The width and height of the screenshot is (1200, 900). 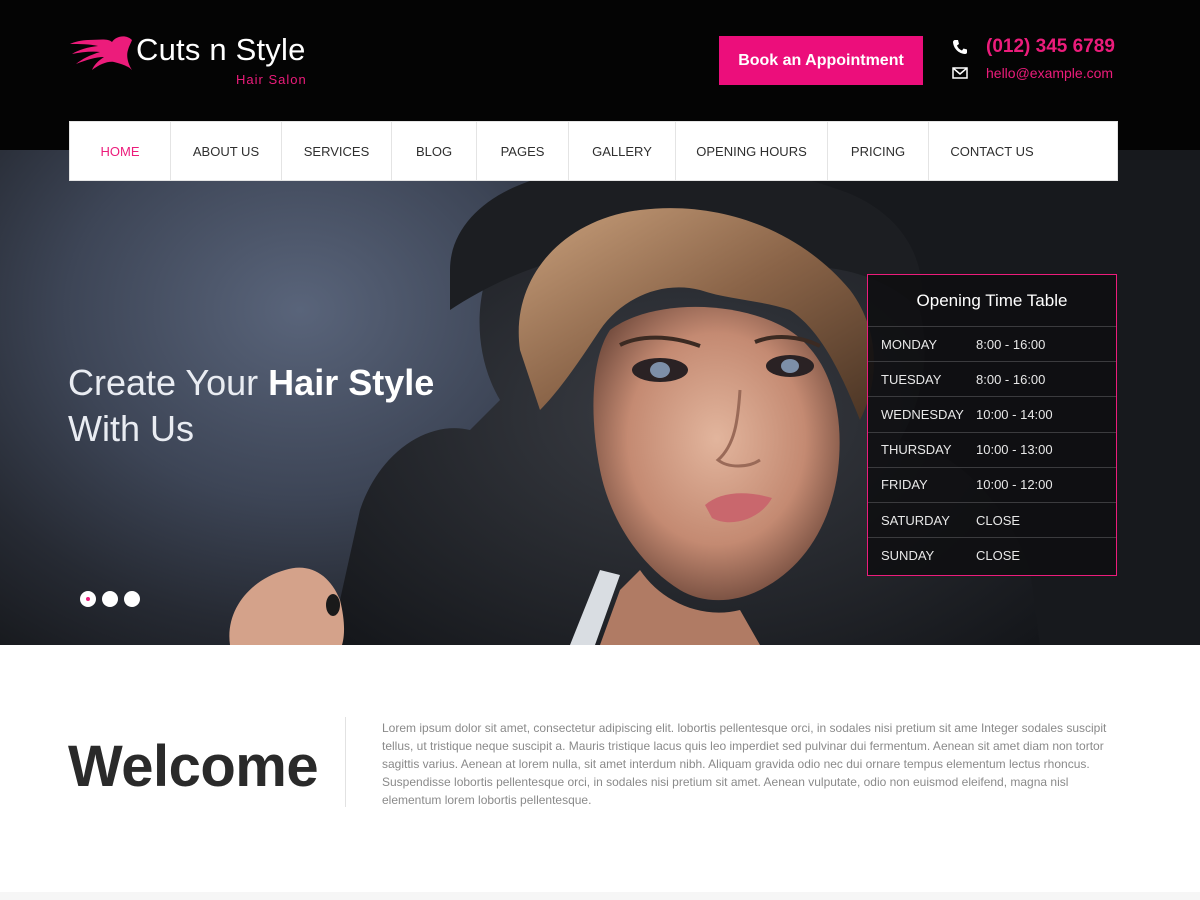 What do you see at coordinates (878, 151) in the screenshot?
I see `nav-item-pricing: PRICING` at bounding box center [878, 151].